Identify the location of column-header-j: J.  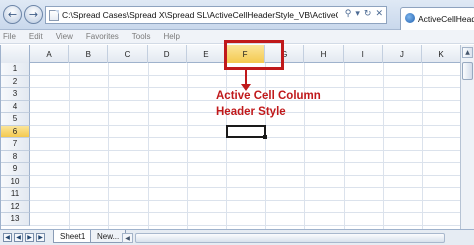
(402, 54).